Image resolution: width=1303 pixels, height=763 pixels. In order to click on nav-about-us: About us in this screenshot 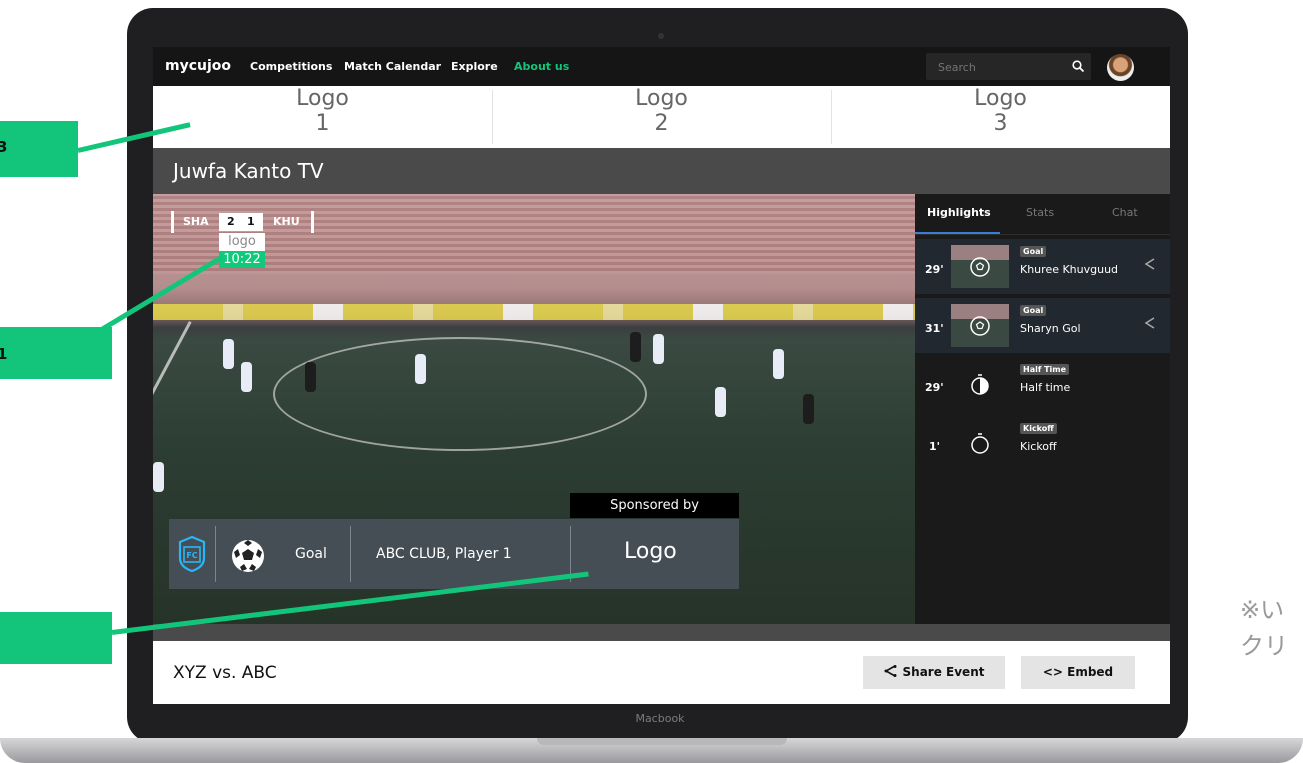, I will do `click(541, 66)`.